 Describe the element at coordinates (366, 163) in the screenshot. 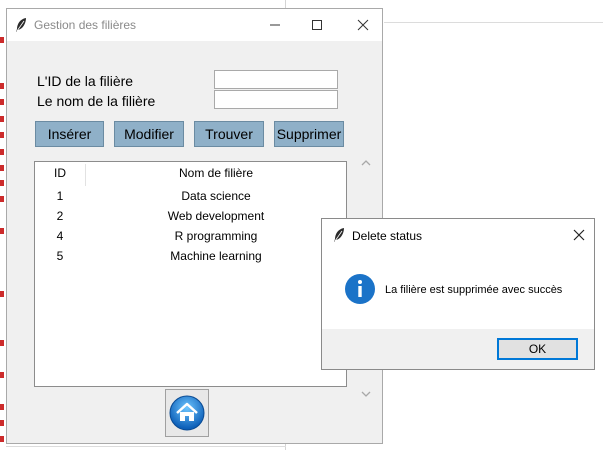

I see `scroll-up-icon` at that location.